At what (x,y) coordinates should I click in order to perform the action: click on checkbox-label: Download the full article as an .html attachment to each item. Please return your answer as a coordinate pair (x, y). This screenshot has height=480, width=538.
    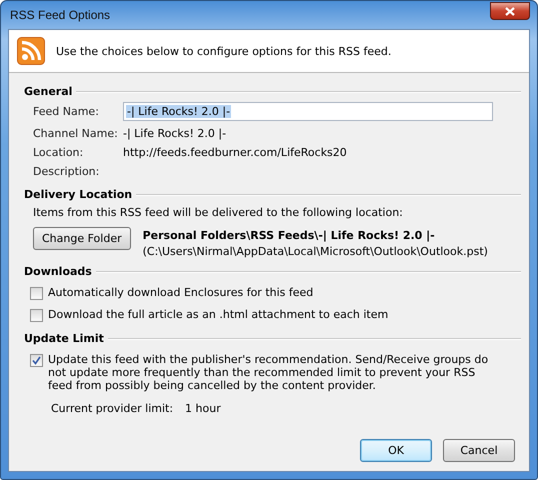
    Looking at the image, I should click on (218, 314).